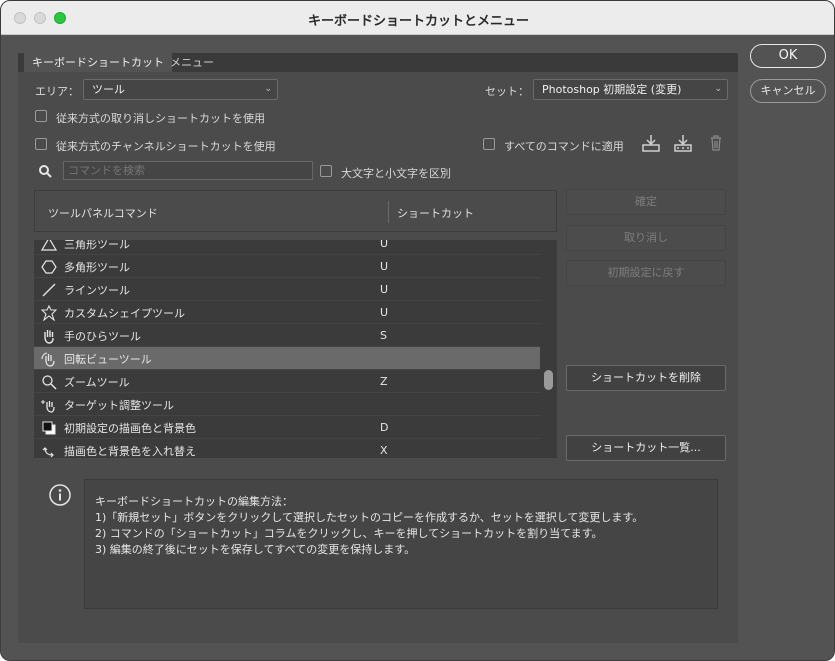  Describe the element at coordinates (97, 267) in the screenshot. I see `command-name: 多角形ツール` at that location.